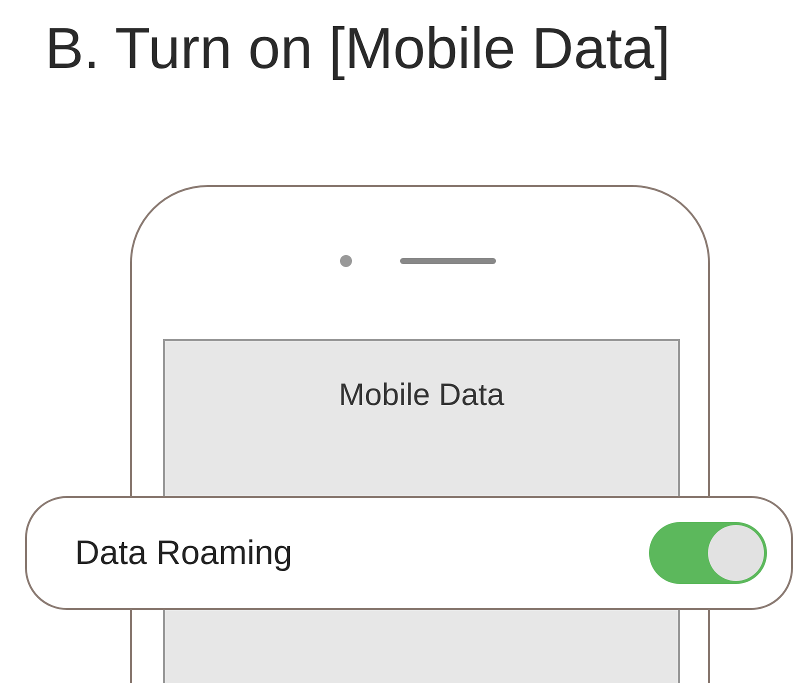  I want to click on setting-label: Data Roaming, so click(183, 553).